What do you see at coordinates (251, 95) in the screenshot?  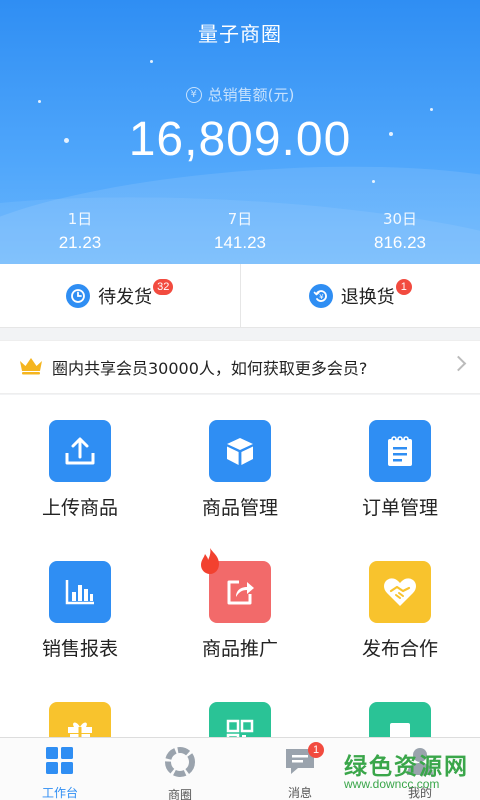 I see `total-sales-label-text: 总销售额(元)` at bounding box center [251, 95].